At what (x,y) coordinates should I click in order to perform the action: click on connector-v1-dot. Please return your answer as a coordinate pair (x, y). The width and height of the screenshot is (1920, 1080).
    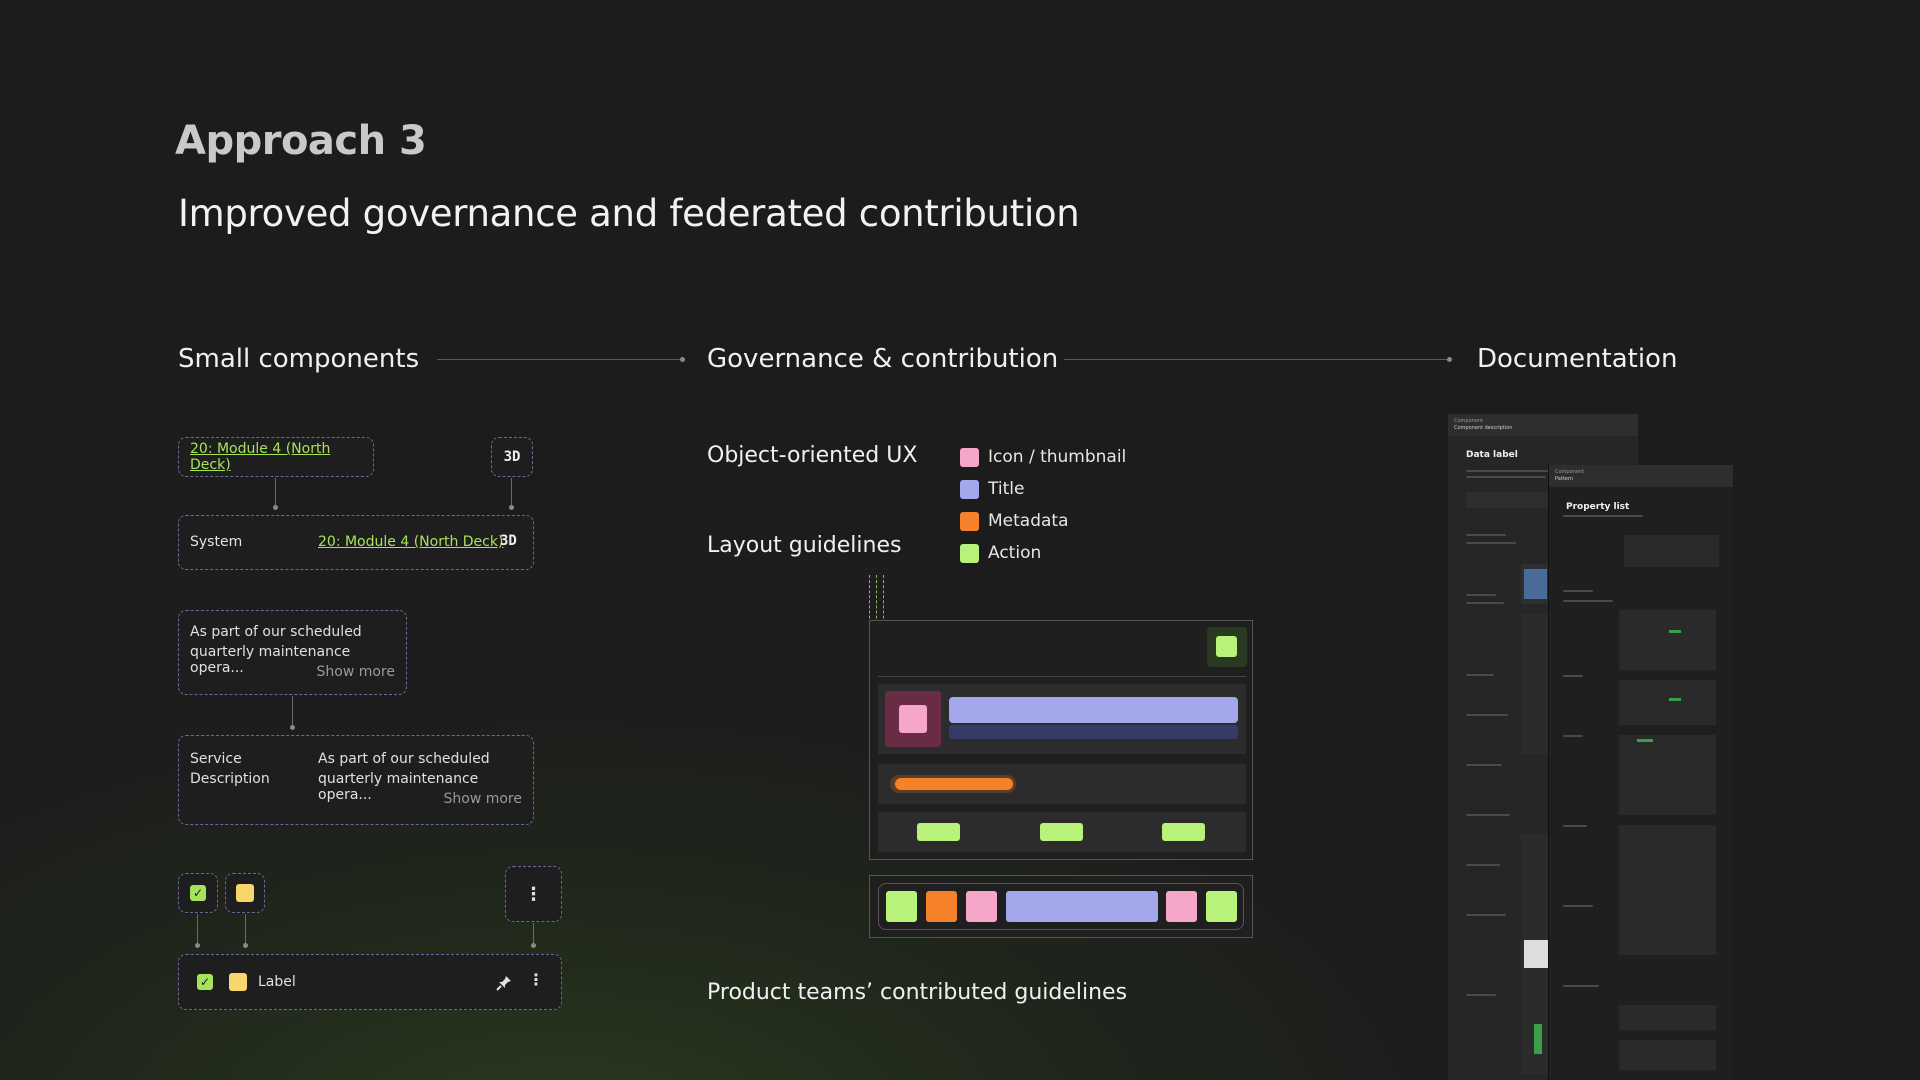
    Looking at the image, I should click on (275, 507).